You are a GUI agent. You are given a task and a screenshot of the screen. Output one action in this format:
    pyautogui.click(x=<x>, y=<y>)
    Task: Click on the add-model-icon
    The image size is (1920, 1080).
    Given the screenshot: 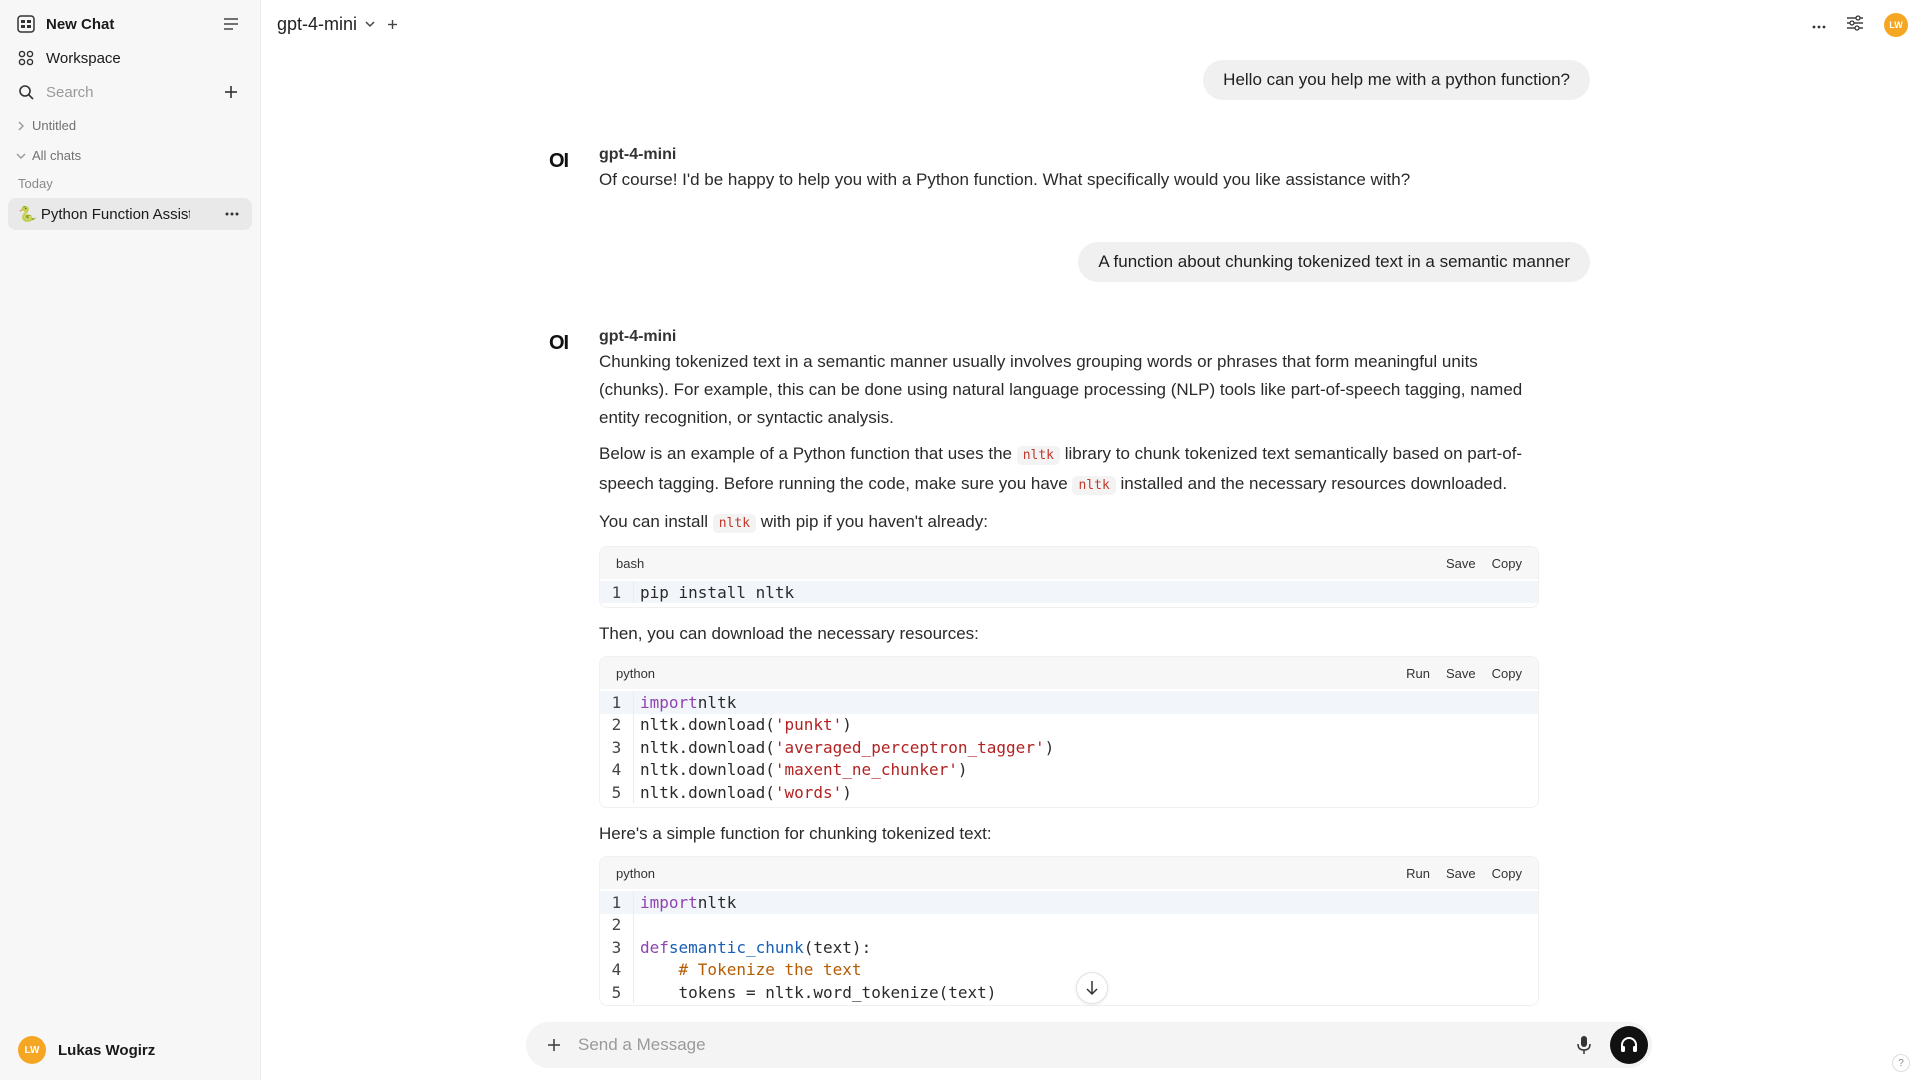 What is the action you would take?
    pyautogui.click(x=392, y=24)
    